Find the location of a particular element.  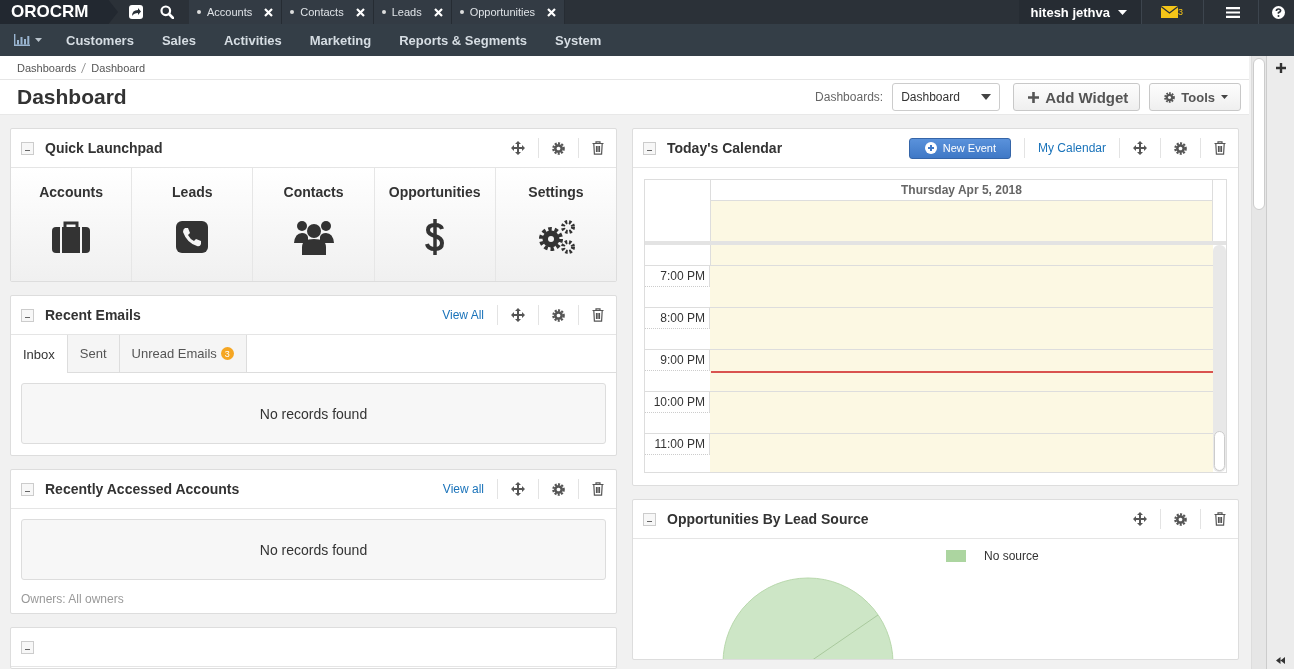

help-icon is located at coordinates (1278, 12).